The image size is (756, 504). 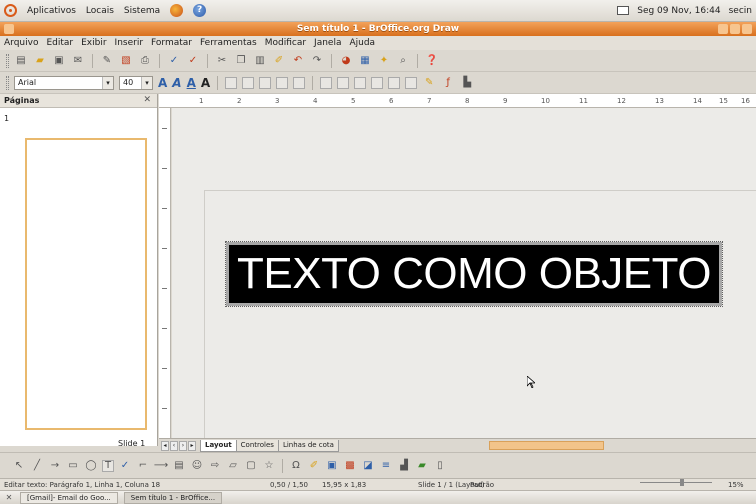 What do you see at coordinates (9, 29) in the screenshot?
I see `window-menu-button` at bounding box center [9, 29].